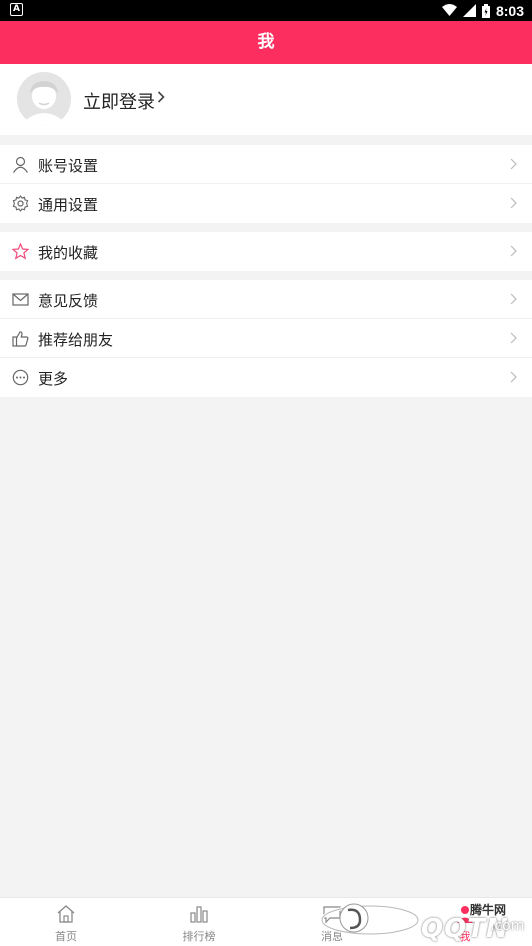 This screenshot has height=946, width=532. What do you see at coordinates (266, 203) in the screenshot?
I see `menu-item-general-settings: 通用设置` at bounding box center [266, 203].